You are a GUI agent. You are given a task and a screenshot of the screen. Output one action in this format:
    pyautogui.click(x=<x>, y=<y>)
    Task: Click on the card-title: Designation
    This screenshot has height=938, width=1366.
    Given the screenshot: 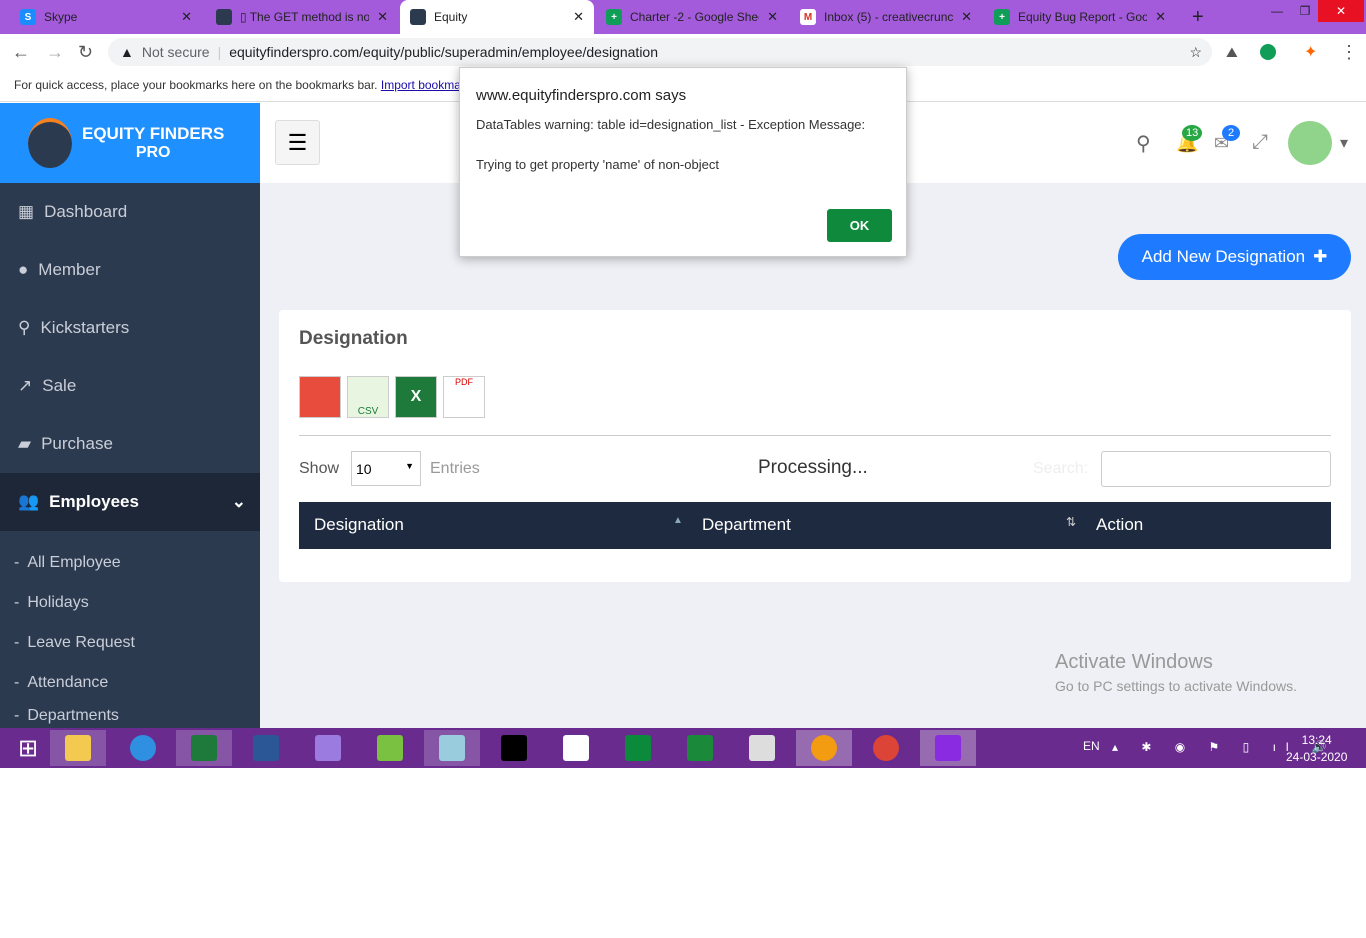 What is the action you would take?
    pyautogui.click(x=353, y=338)
    